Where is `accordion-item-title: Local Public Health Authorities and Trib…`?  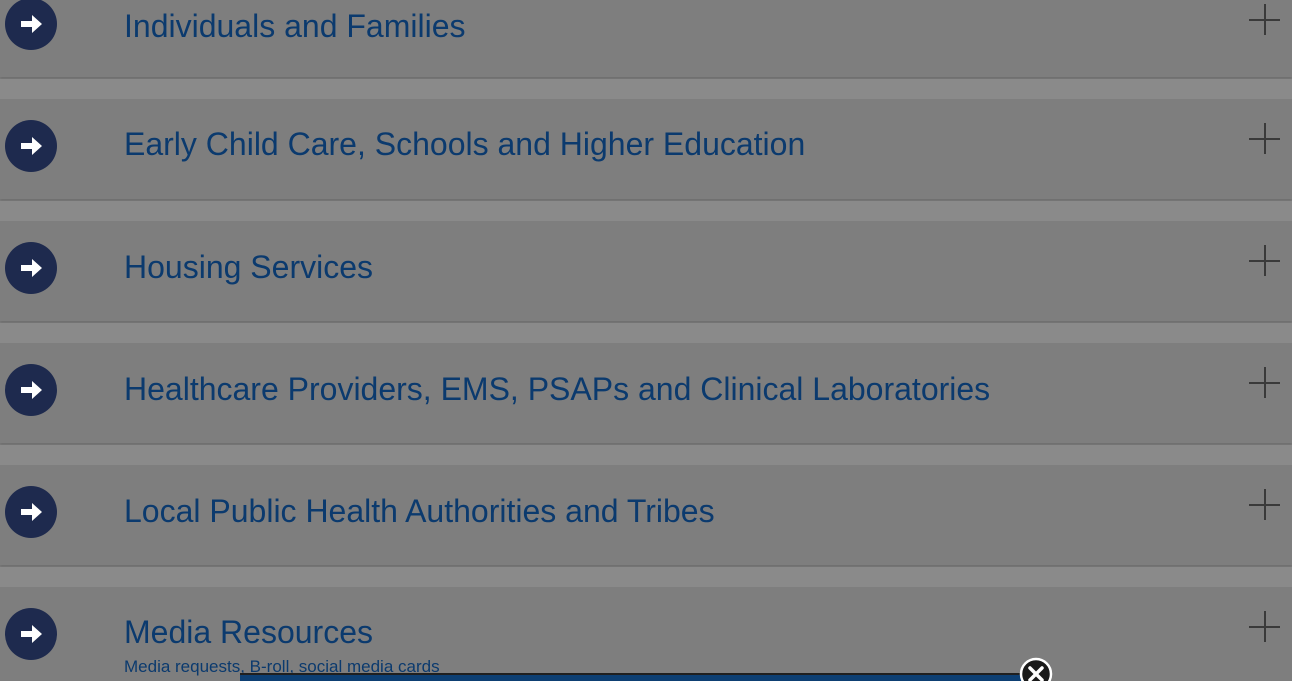 accordion-item-title: Local Public Health Authorities and Trib… is located at coordinates (419, 511).